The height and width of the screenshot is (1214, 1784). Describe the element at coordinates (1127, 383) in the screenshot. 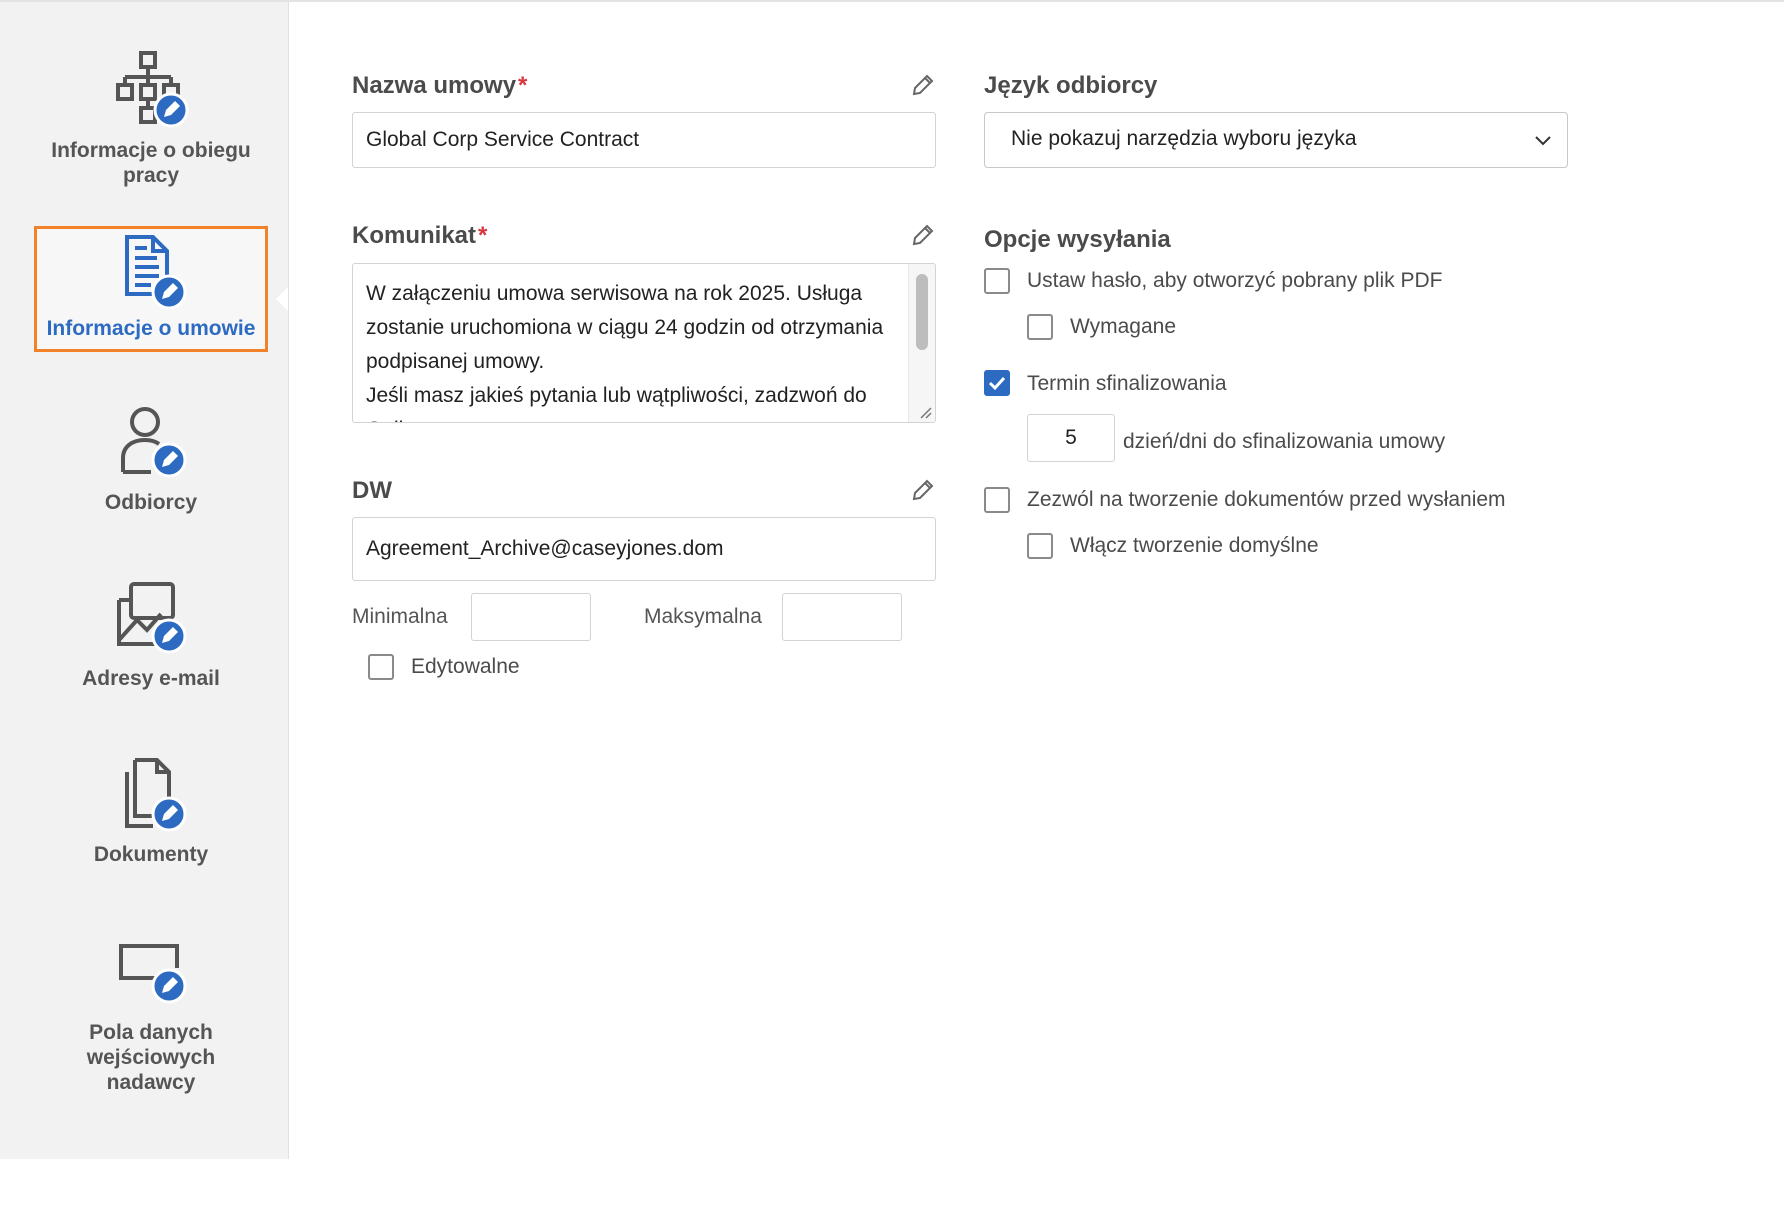

I see `completion-deadline-label: Termin sfinalizowania` at that location.